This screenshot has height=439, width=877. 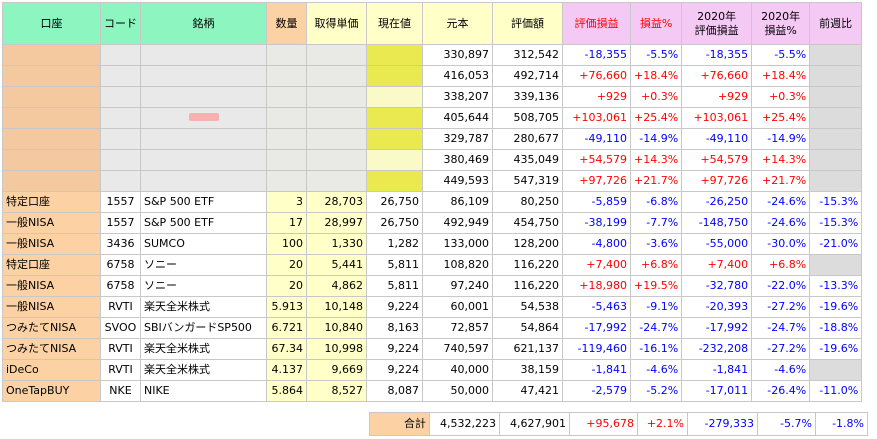 What do you see at coordinates (120, 391) in the screenshot?
I see `code-cell: NKE` at bounding box center [120, 391].